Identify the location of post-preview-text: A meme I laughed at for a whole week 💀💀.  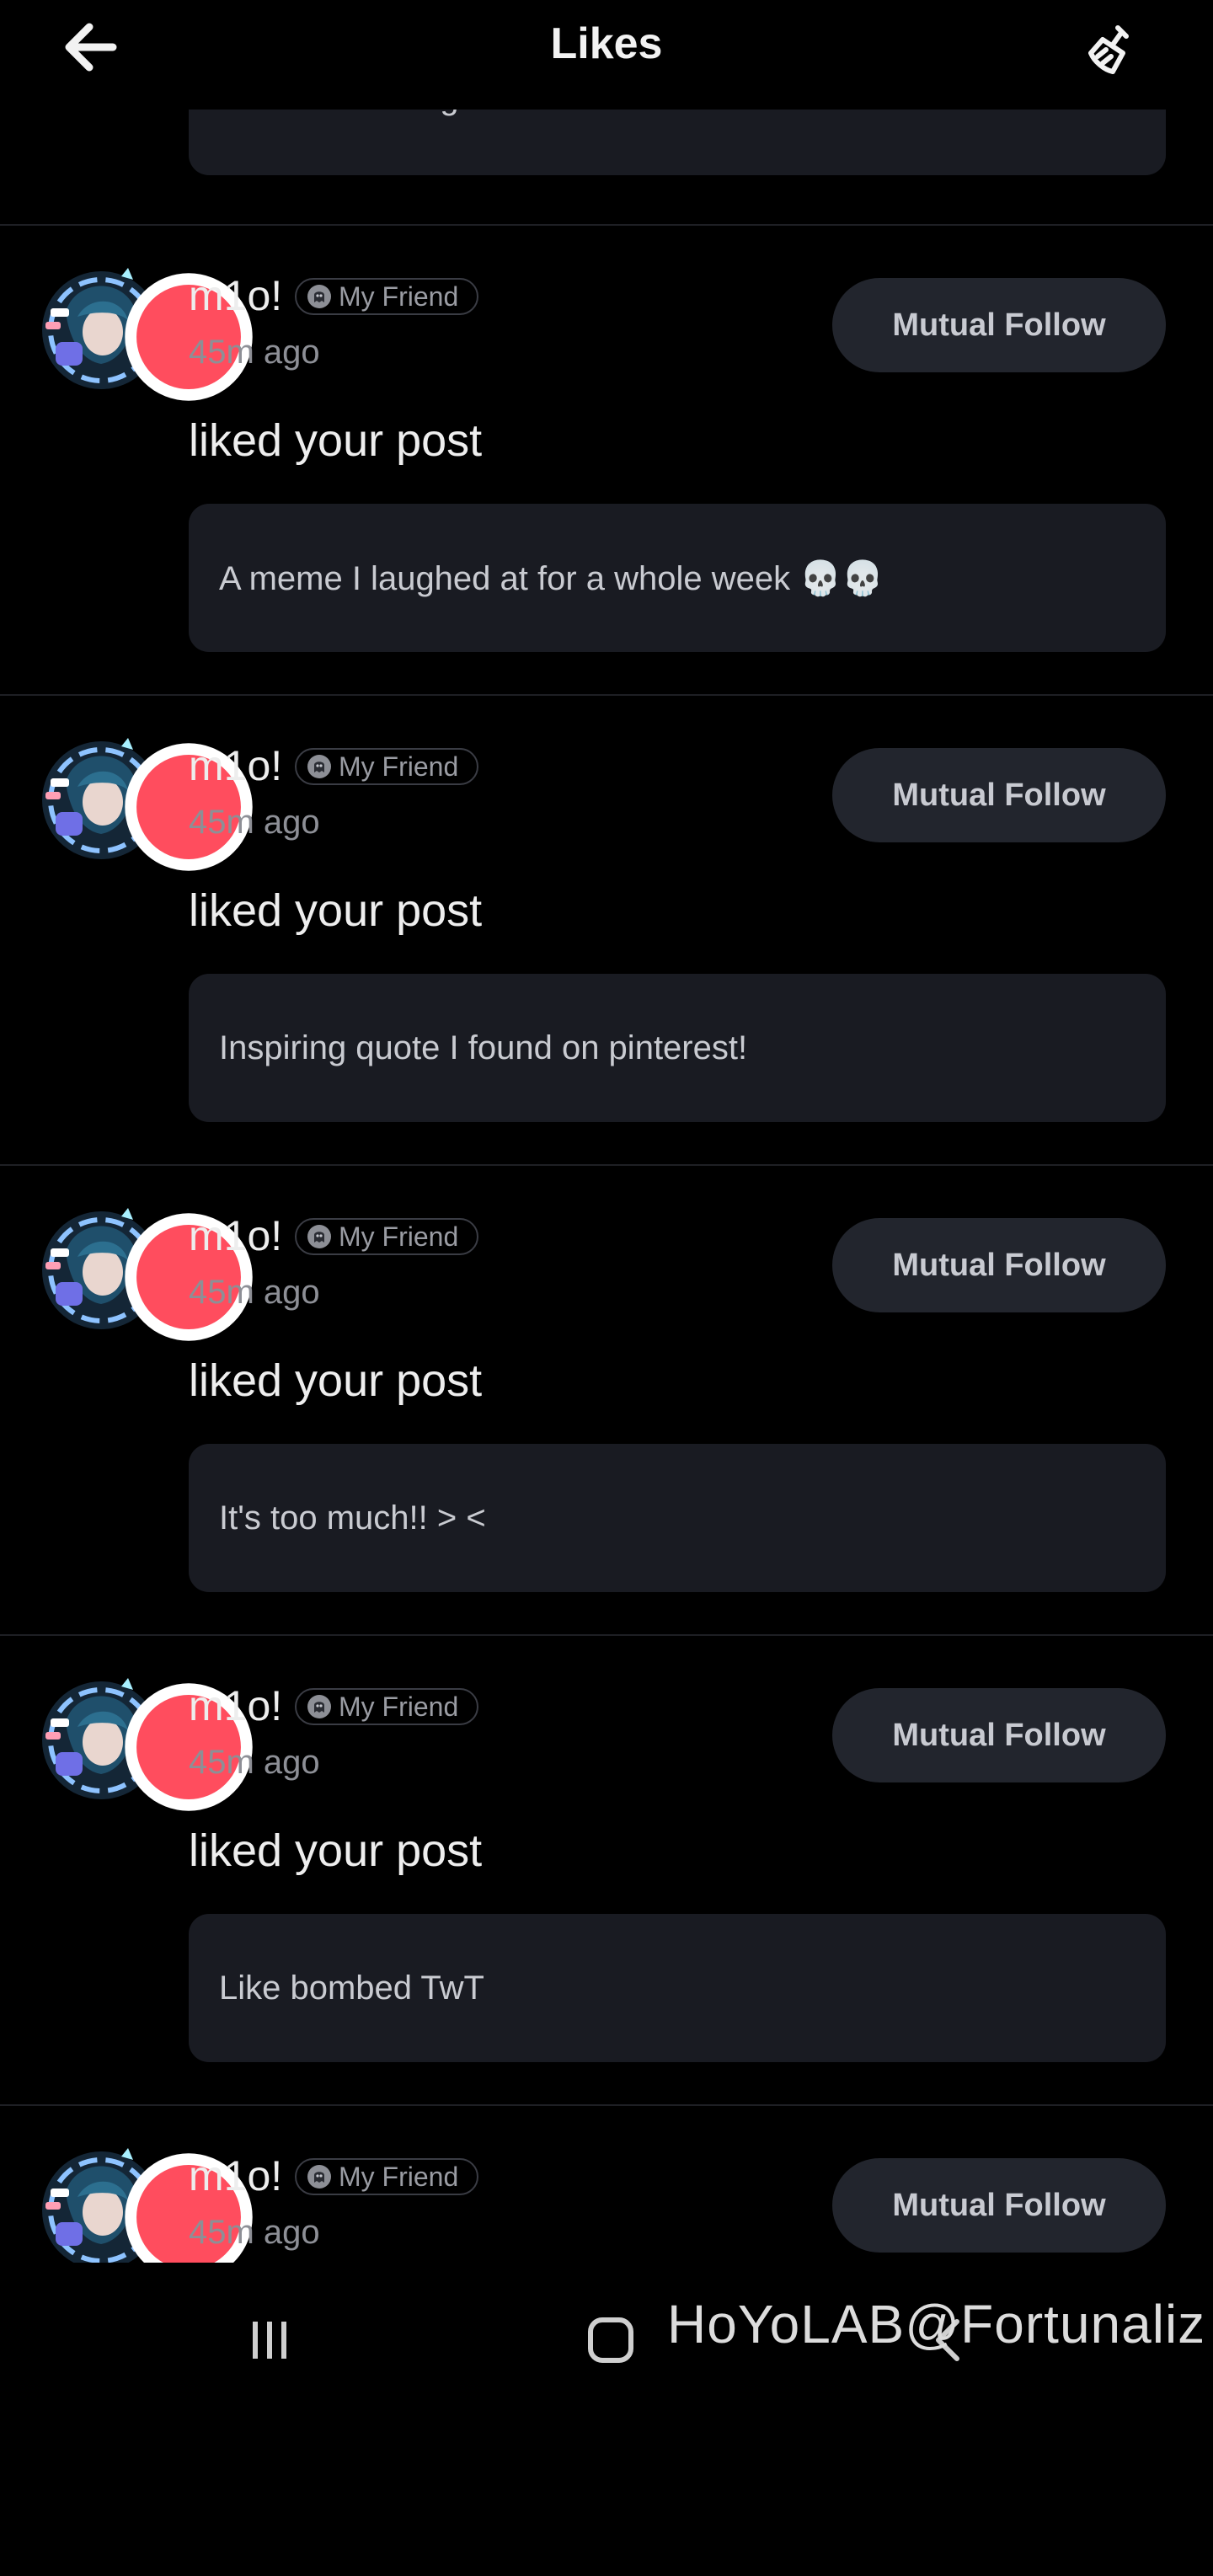
(551, 578).